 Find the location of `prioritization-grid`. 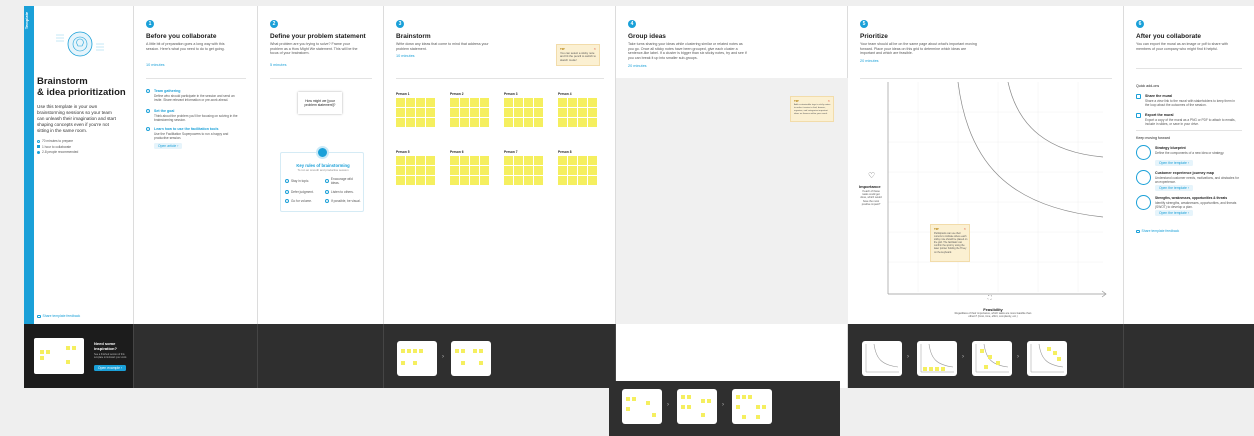

prioritization-grid is located at coordinates (994, 191).